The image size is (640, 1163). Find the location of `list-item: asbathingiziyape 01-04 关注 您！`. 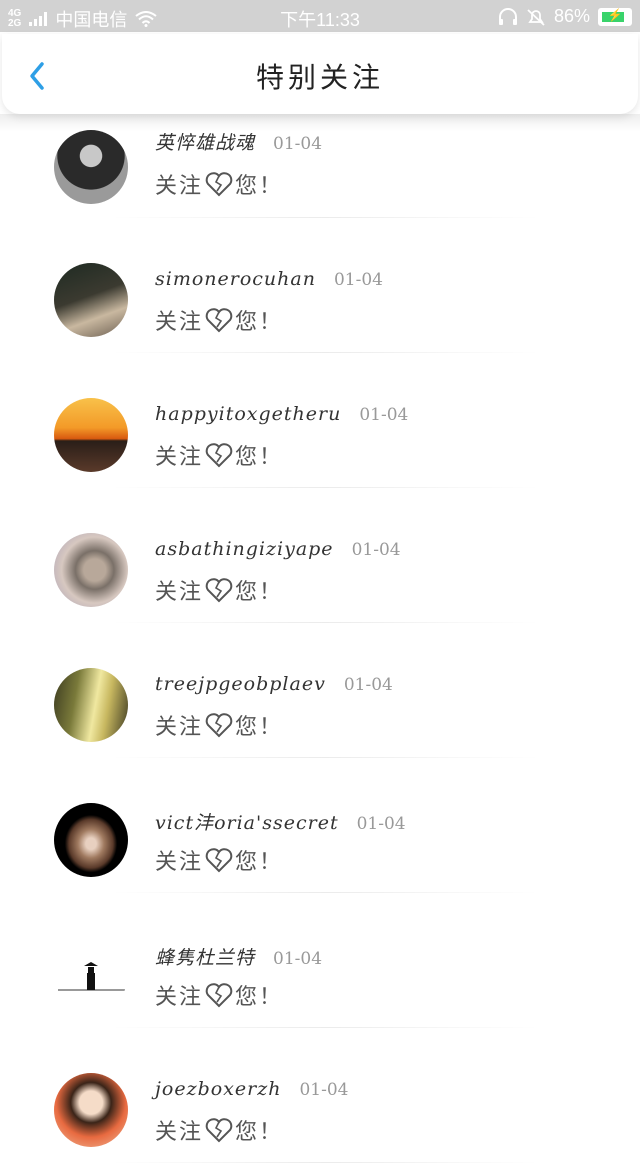

list-item: asbathingiziyape 01-04 关注 您！ is located at coordinates (320, 555).